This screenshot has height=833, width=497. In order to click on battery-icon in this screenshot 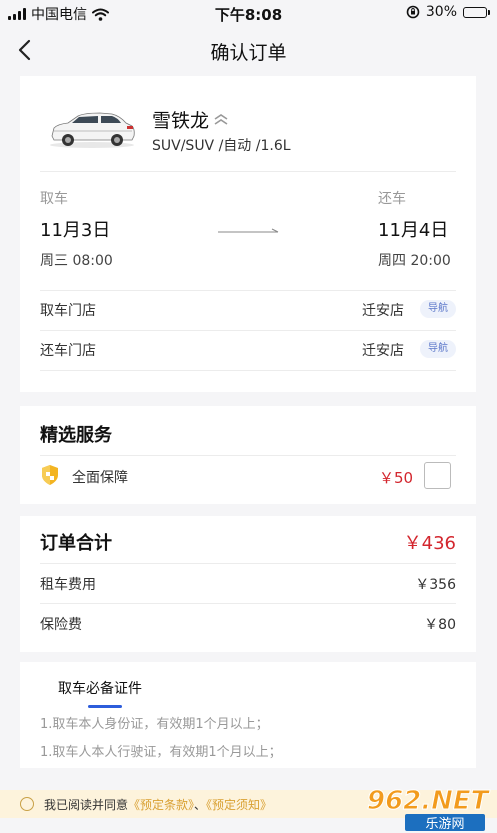, I will do `click(476, 12)`.